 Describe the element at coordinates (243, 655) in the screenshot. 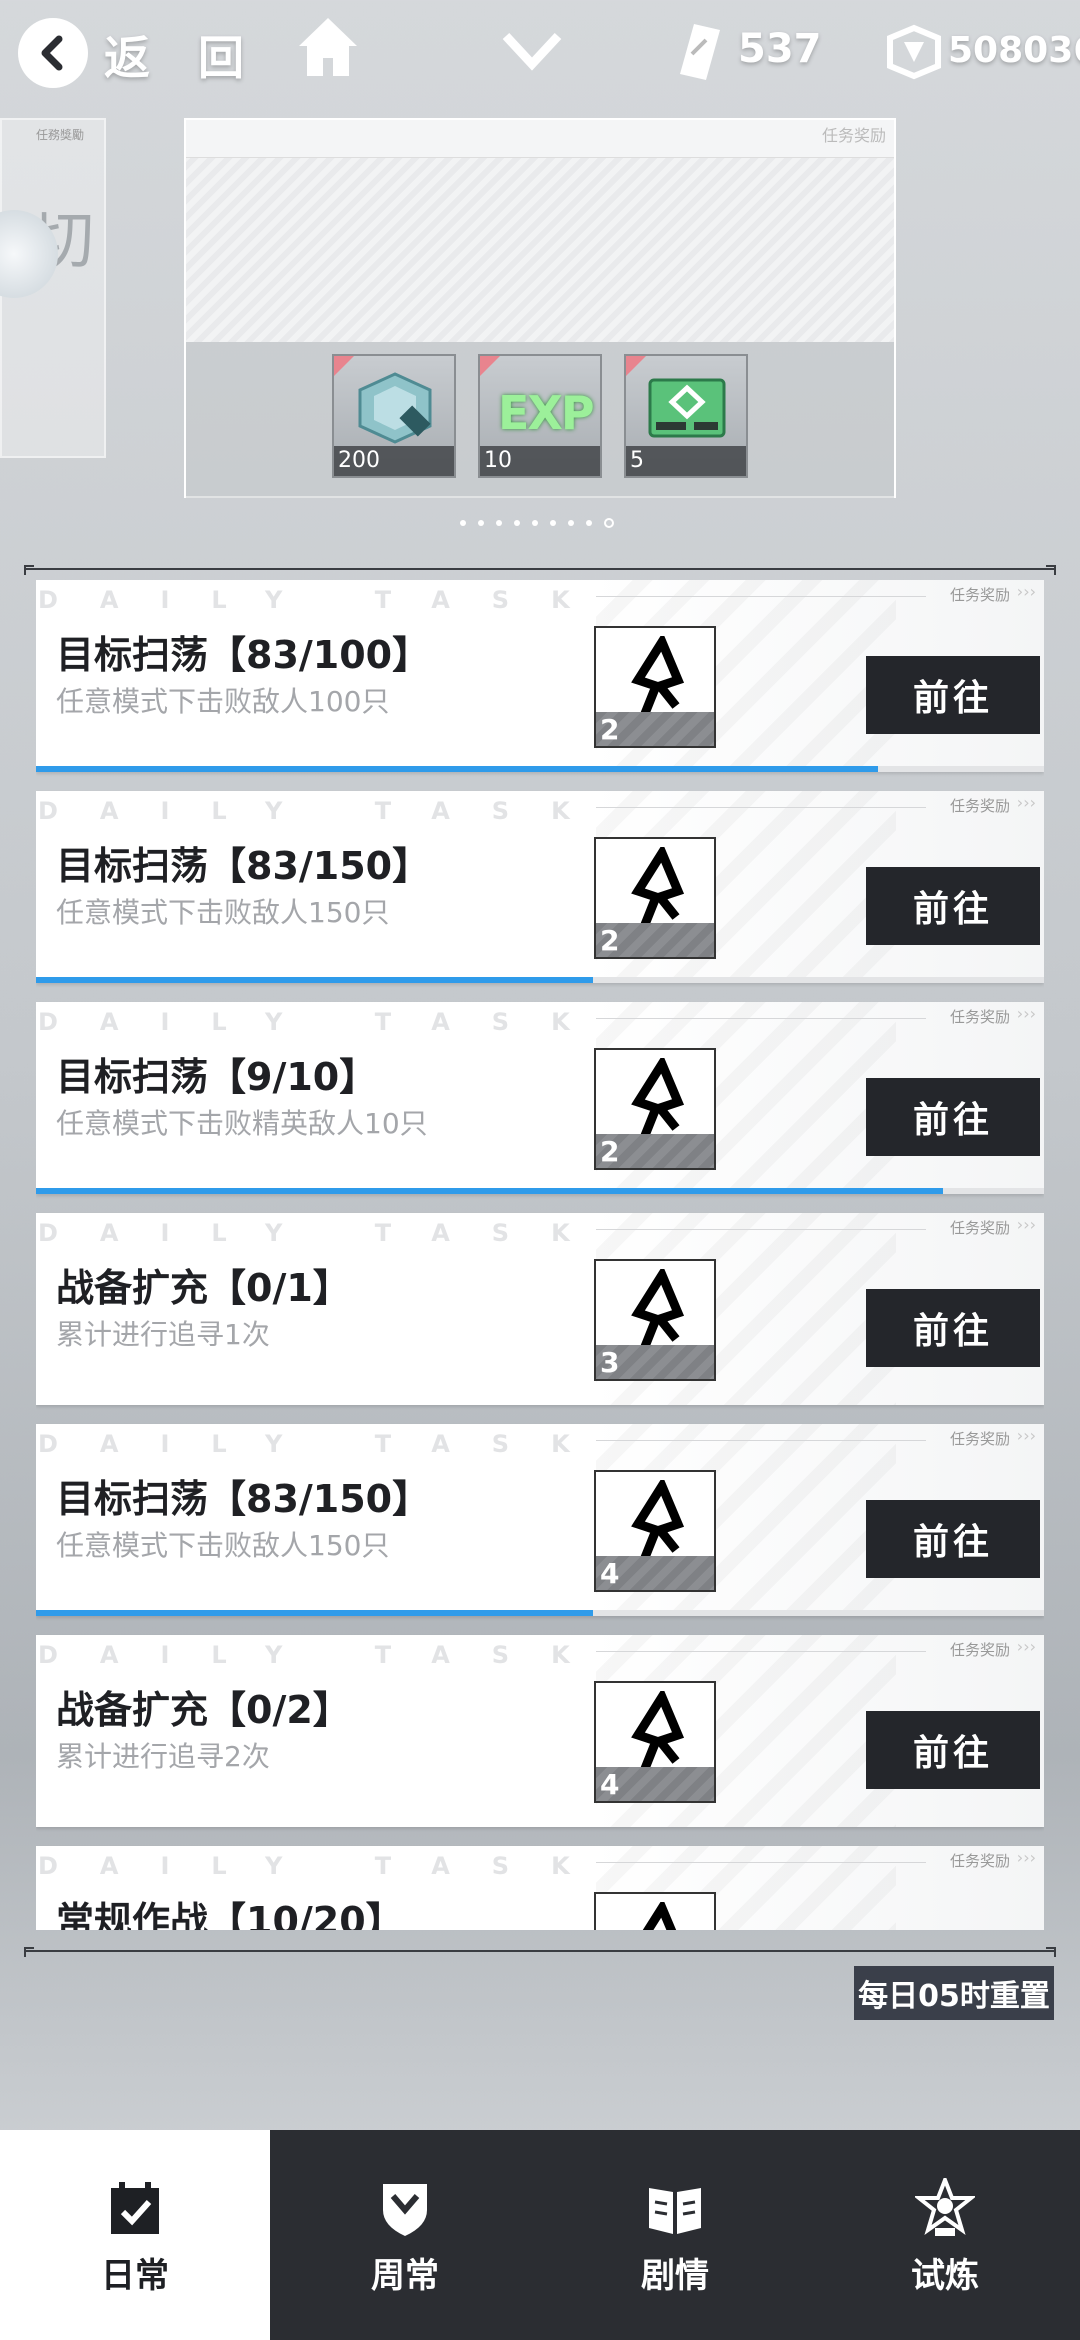

I see `task-title: 目标扫荡【83/100】` at that location.